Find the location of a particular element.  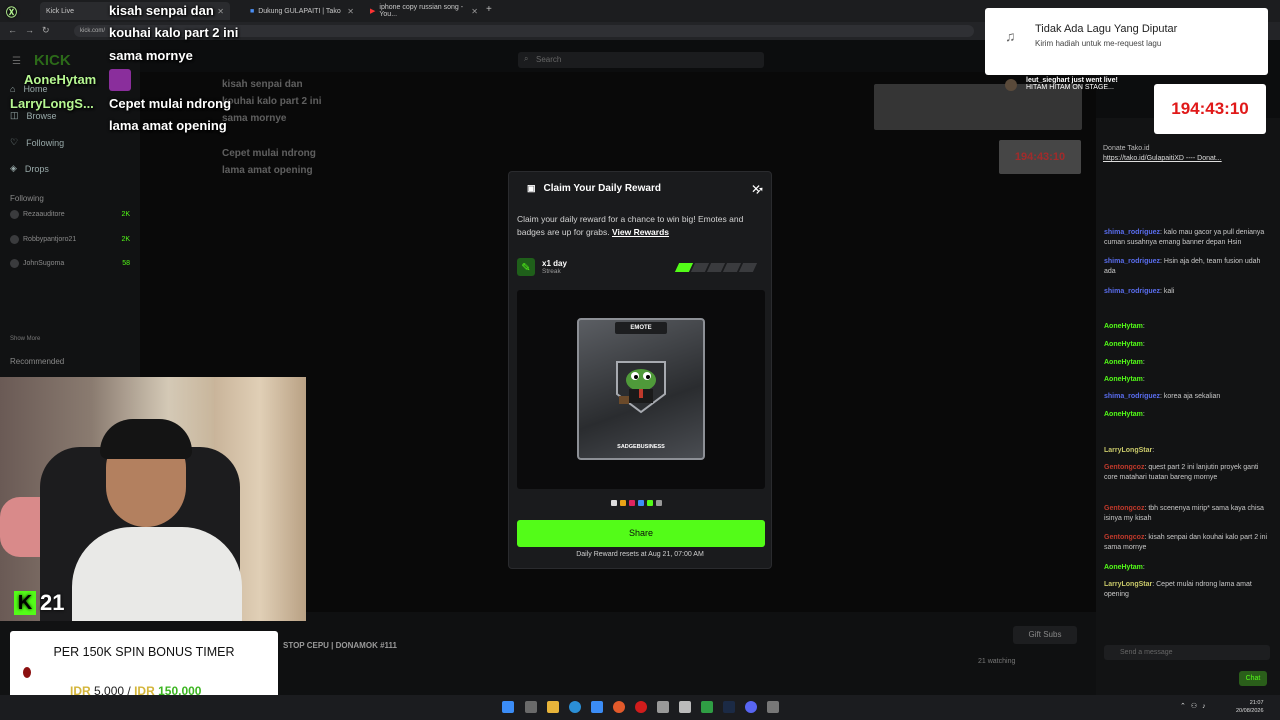

store-icon is located at coordinates (597, 707).